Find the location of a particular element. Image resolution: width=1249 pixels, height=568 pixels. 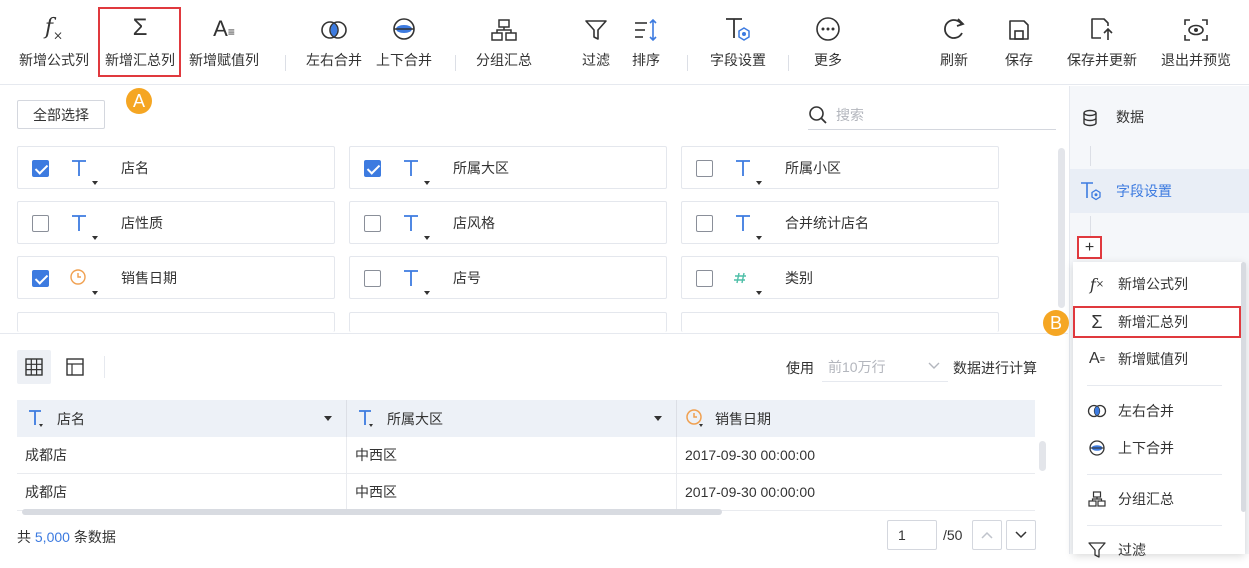

layout-view-button is located at coordinates (75, 367).